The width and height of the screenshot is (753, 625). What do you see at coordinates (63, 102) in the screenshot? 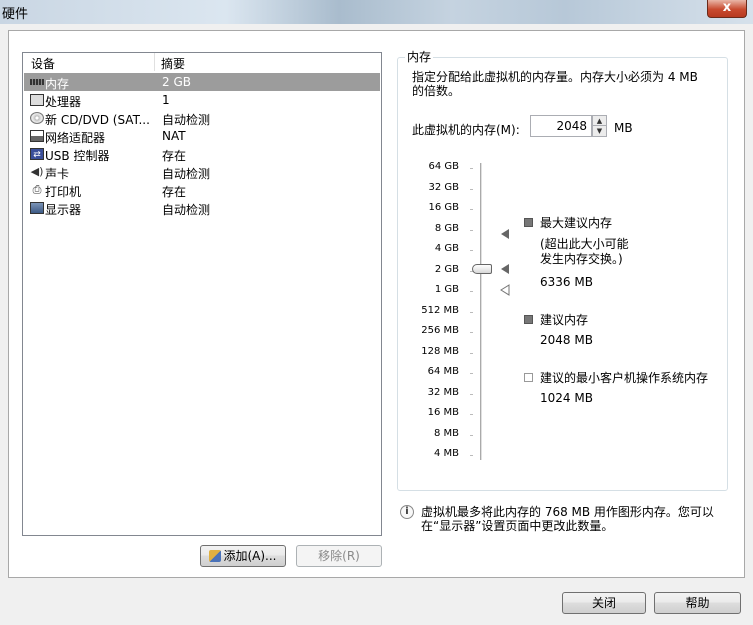
I see `device-name: 处理器` at bounding box center [63, 102].